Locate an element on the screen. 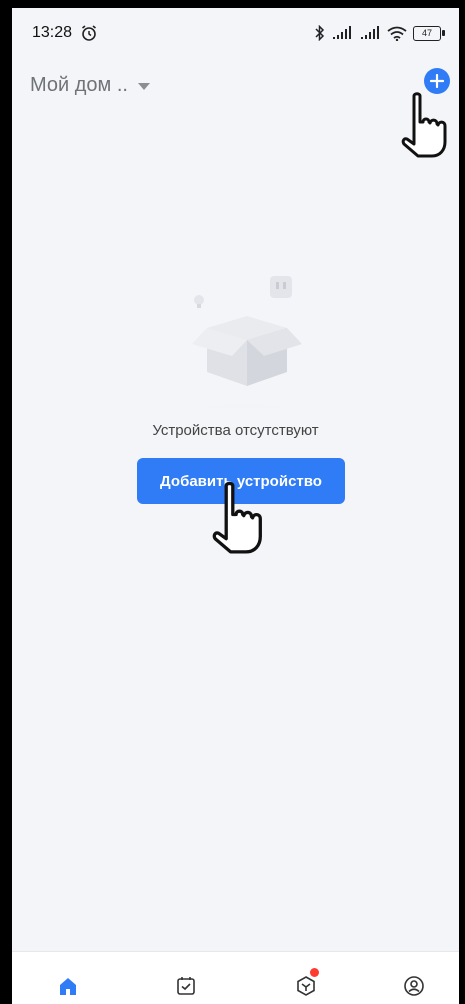  chevron-down-icon is located at coordinates (143, 86).